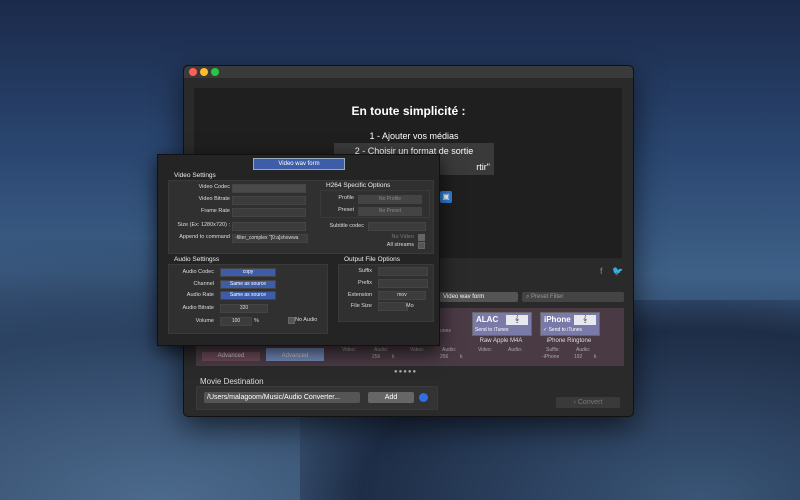  What do you see at coordinates (393, 306) in the screenshot?
I see `file-size-field` at bounding box center [393, 306].